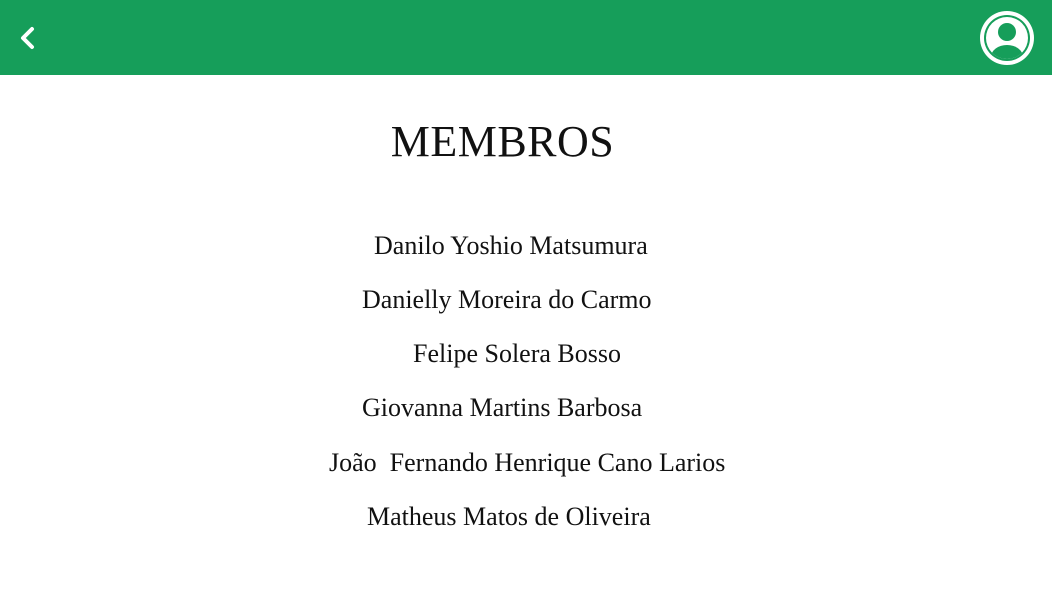 The image size is (1052, 591). I want to click on page-title: MEMBROS, so click(502, 141).